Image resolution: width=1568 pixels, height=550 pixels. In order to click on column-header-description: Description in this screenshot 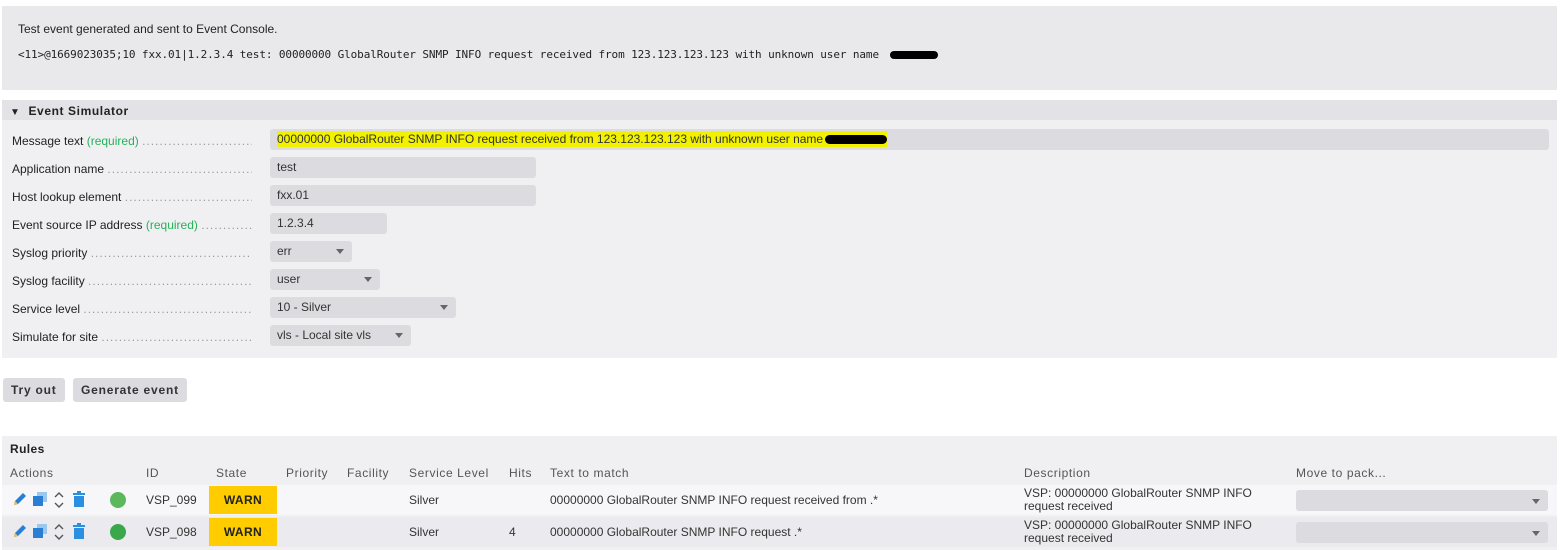, I will do `click(1057, 473)`.